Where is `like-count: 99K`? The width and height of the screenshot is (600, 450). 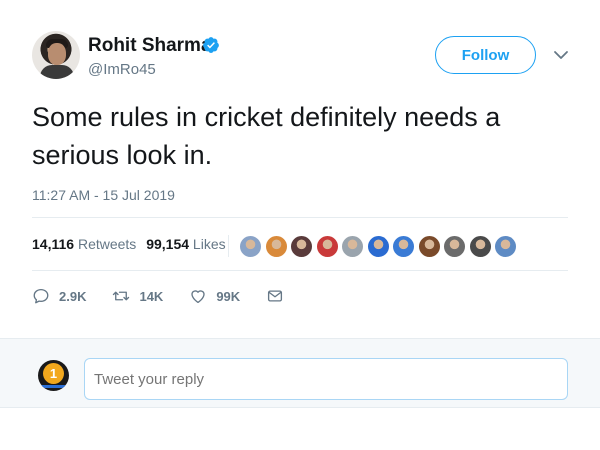 like-count: 99K is located at coordinates (228, 296).